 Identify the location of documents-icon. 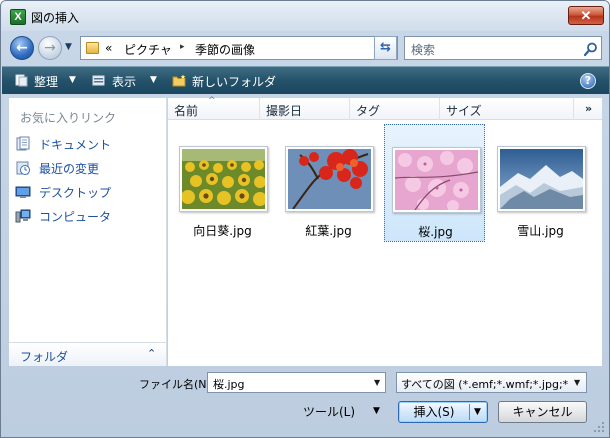
(23, 143).